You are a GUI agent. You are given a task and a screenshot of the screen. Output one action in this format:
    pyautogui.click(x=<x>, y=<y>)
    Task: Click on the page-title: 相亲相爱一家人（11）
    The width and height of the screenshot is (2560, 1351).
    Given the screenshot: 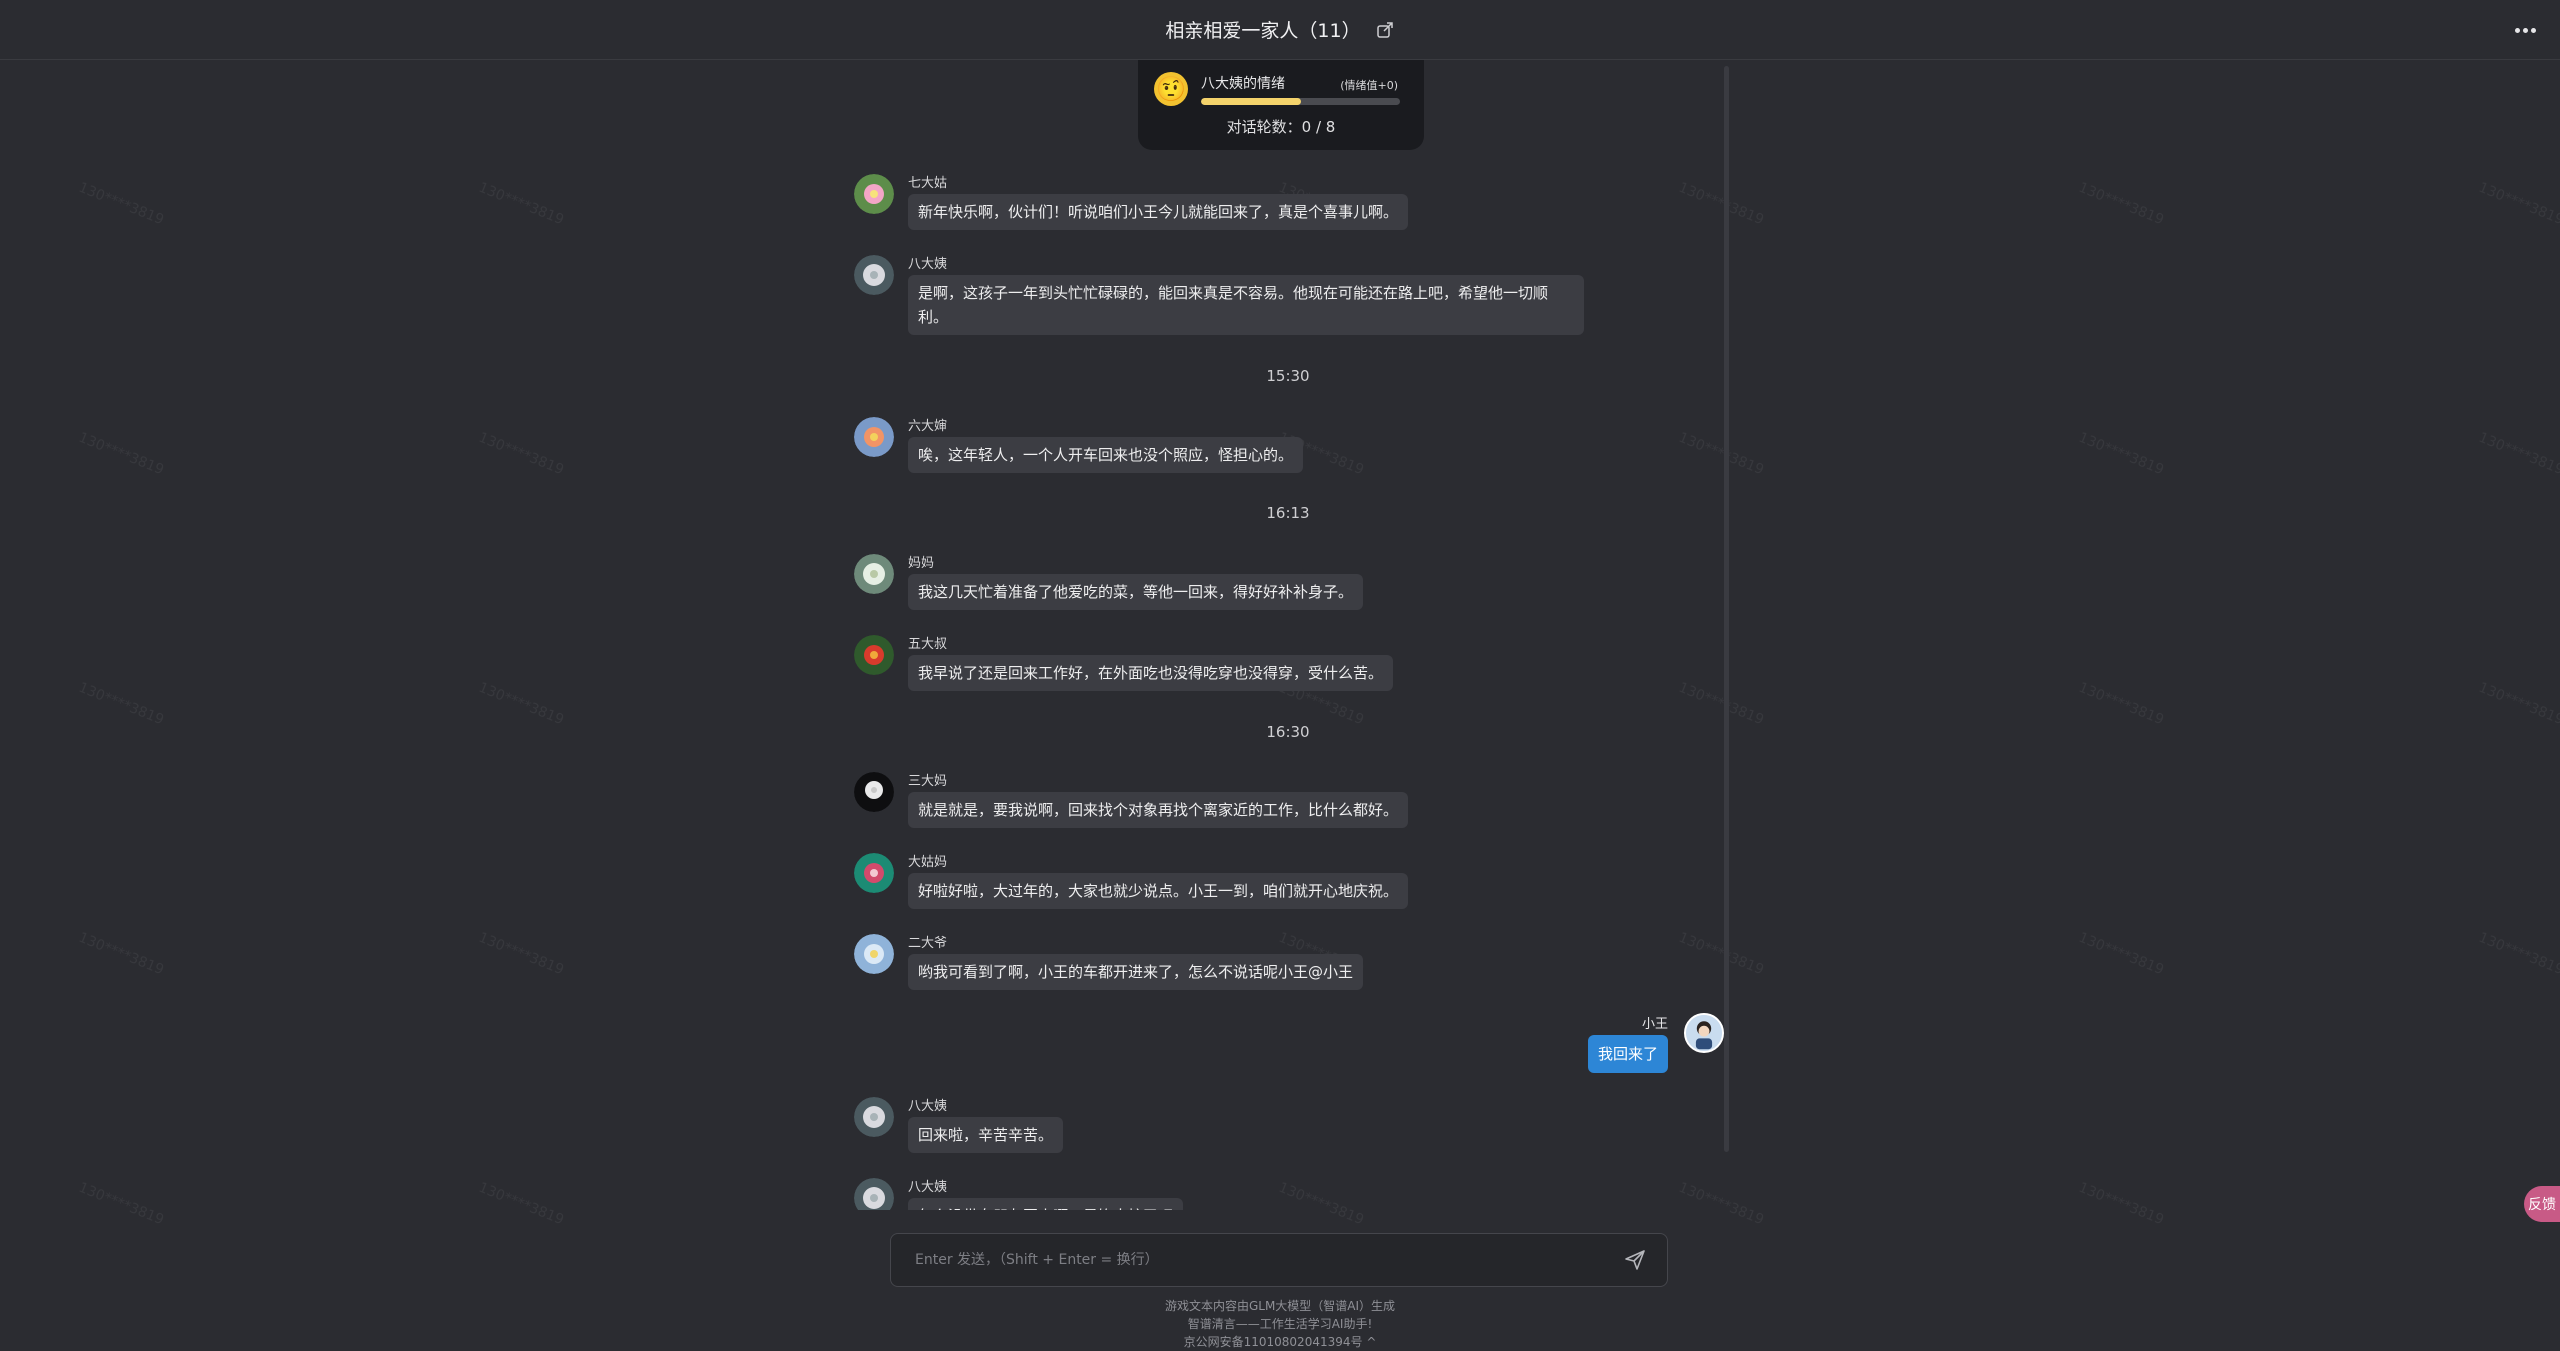 What is the action you would take?
    pyautogui.click(x=1263, y=31)
    